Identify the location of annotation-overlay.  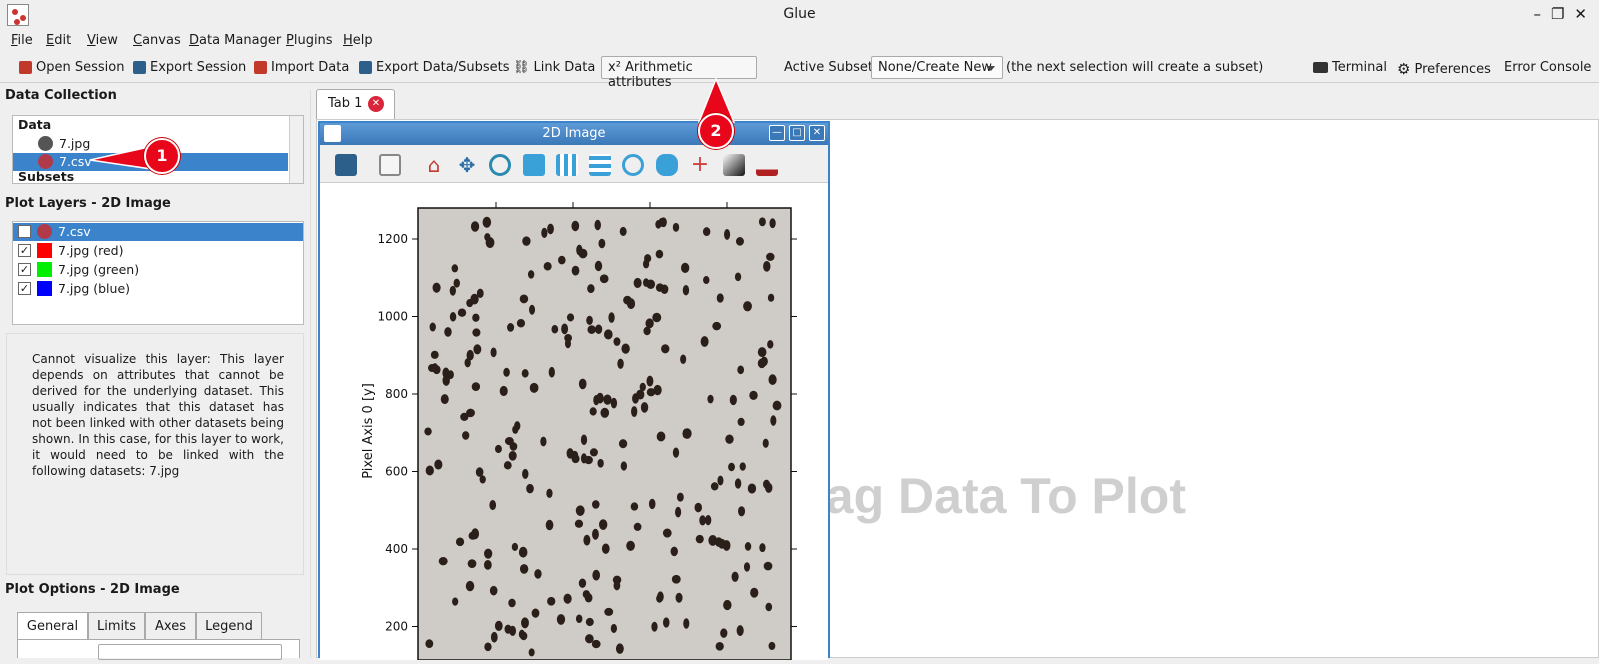
(412, 124).